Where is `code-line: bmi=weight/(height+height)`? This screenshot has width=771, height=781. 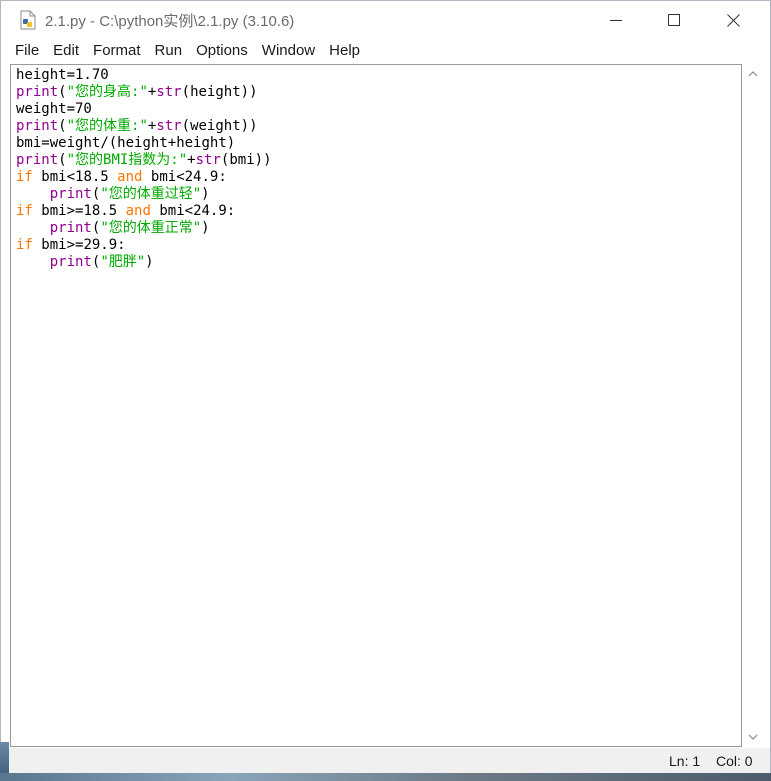 code-line: bmi=weight/(height+height) is located at coordinates (144, 143).